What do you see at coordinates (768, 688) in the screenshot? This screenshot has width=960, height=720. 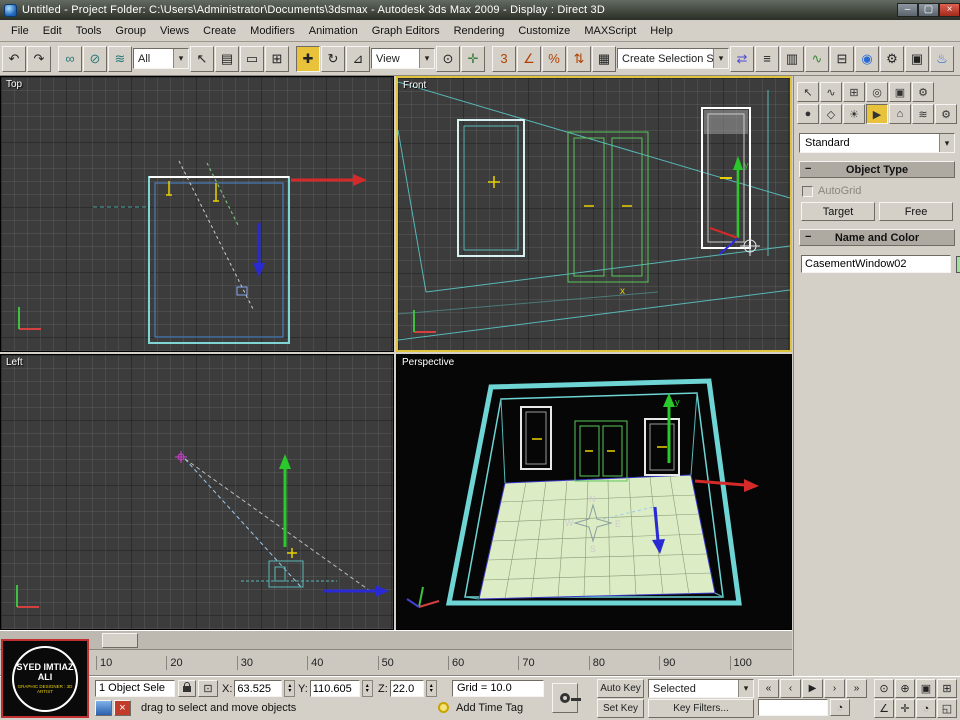 I see `go-to-start-button: «` at bounding box center [768, 688].